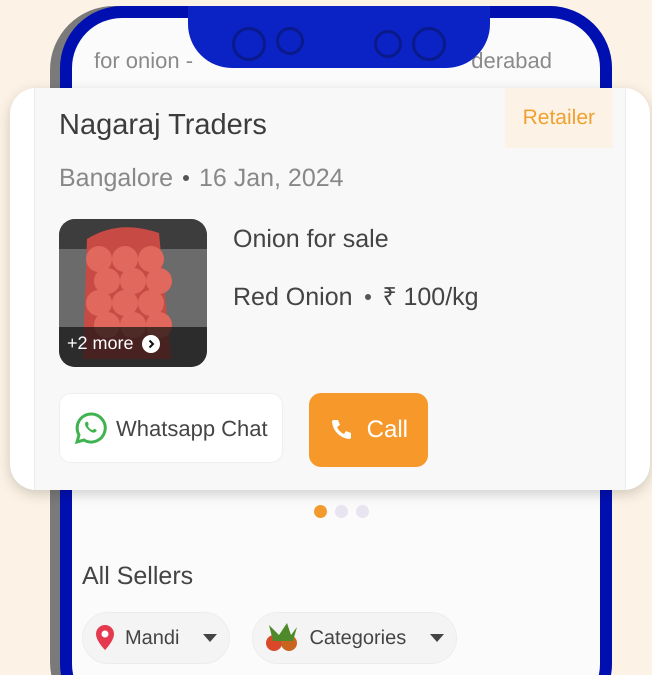  I want to click on more-photos-label: +2 more, so click(100, 343).